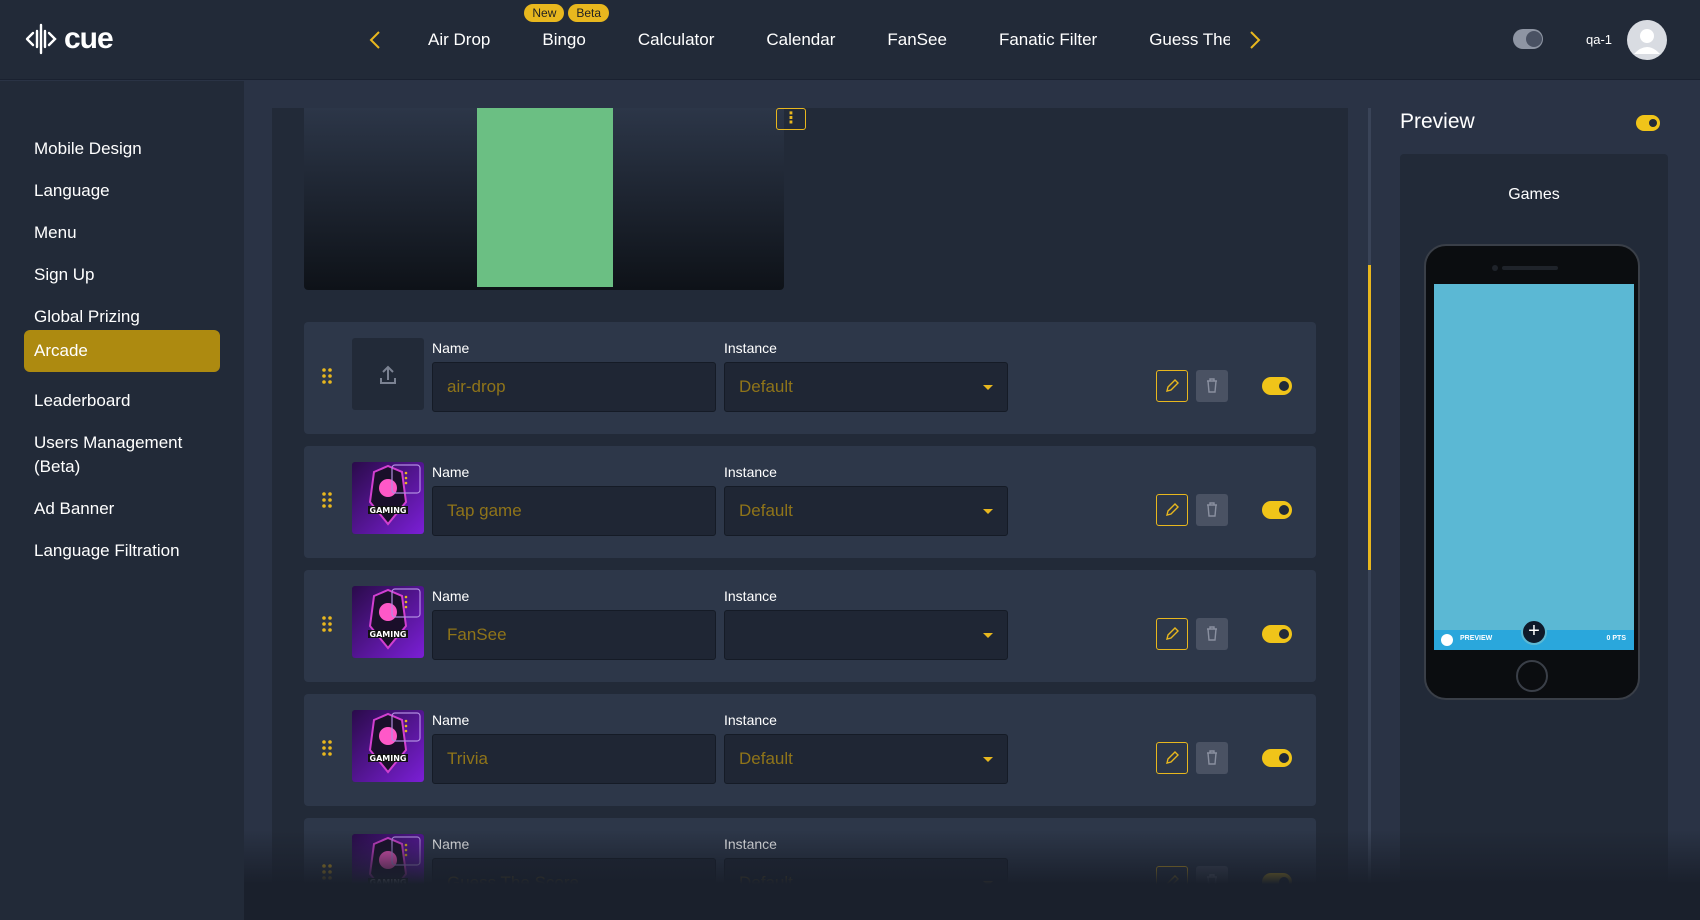  What do you see at coordinates (122, 401) in the screenshot?
I see `sidebar-item-leaderboard: Leaderboard` at bounding box center [122, 401].